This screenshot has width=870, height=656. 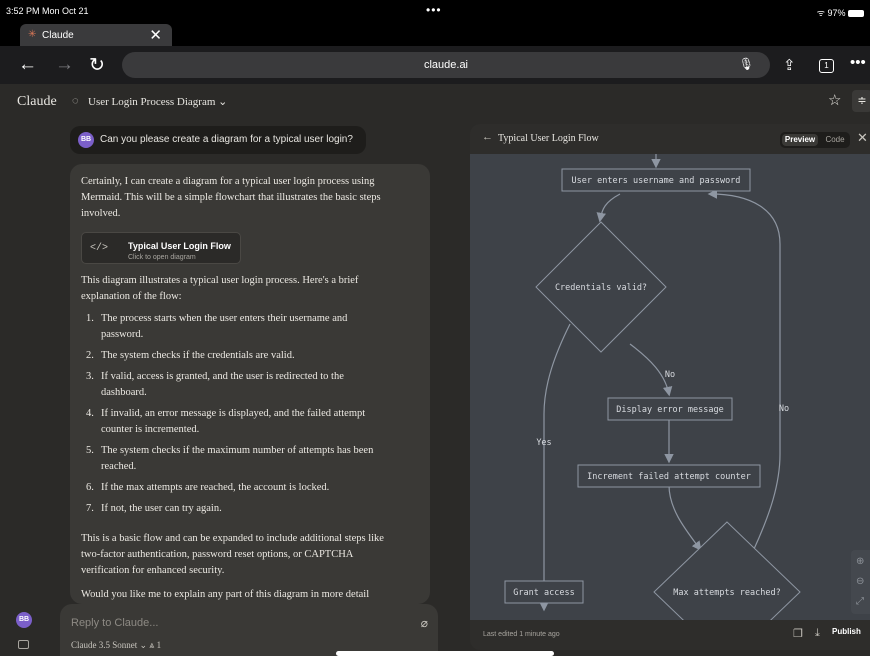 I want to click on node-increment: Increment failed attempt counter, so click(x=669, y=476).